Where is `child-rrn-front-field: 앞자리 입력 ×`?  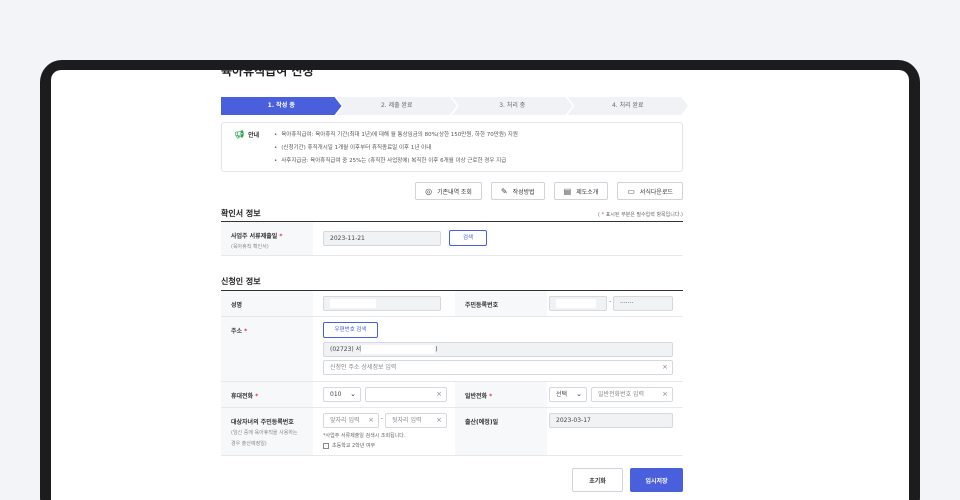 child-rrn-front-field: 앞자리 입력 × is located at coordinates (351, 420).